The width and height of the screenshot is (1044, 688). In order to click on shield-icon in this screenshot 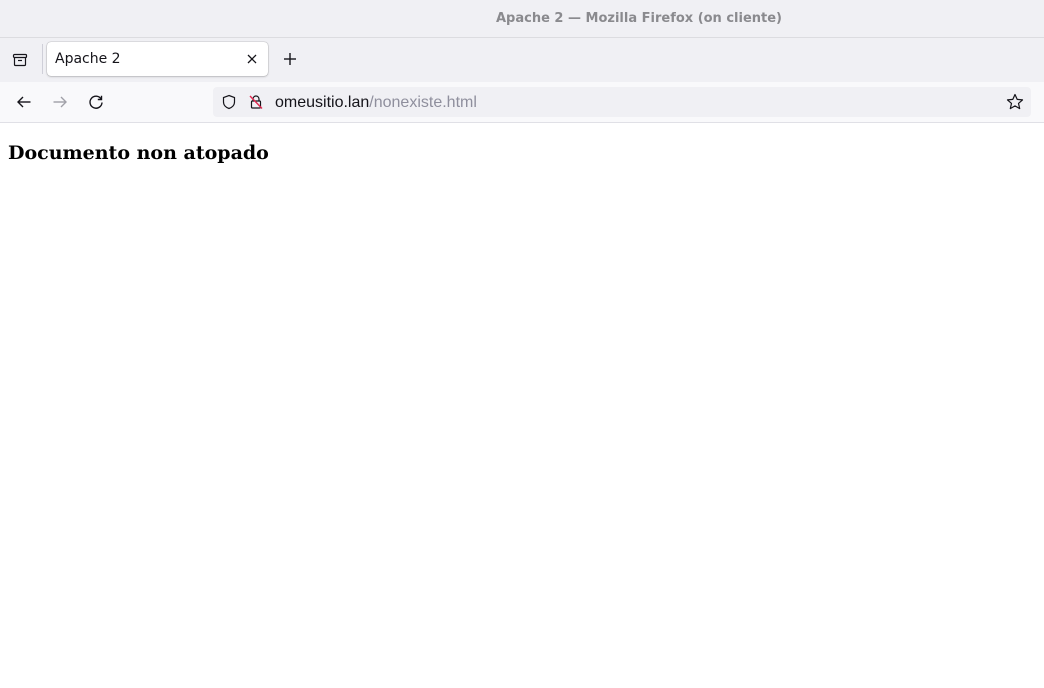, I will do `click(229, 102)`.